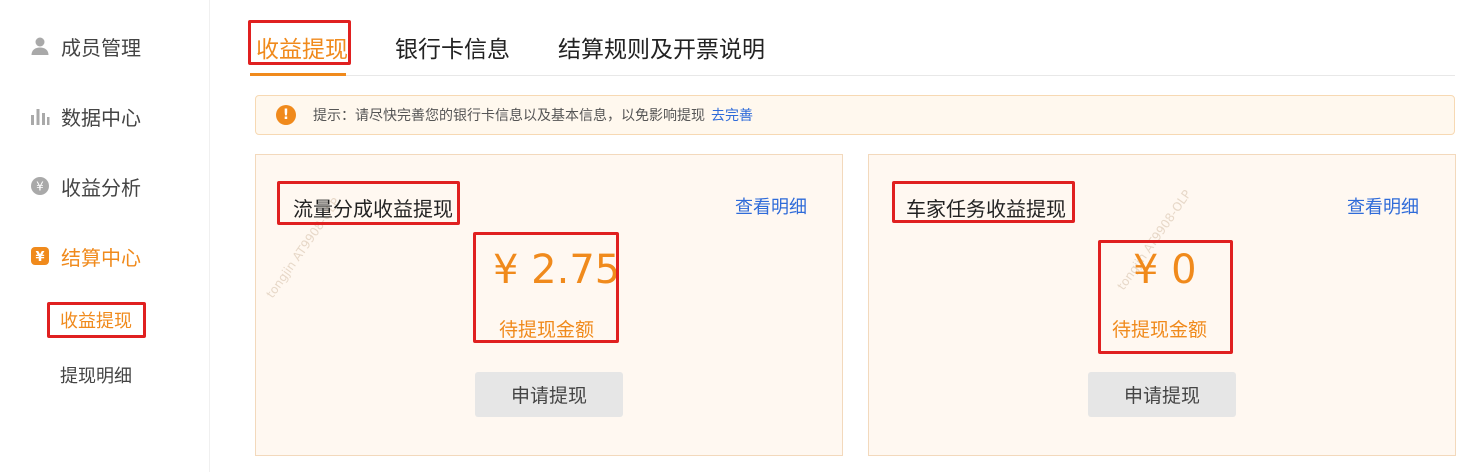 This screenshot has width=1472, height=472. I want to click on card-title: 流量分成收益提现, so click(373, 209).